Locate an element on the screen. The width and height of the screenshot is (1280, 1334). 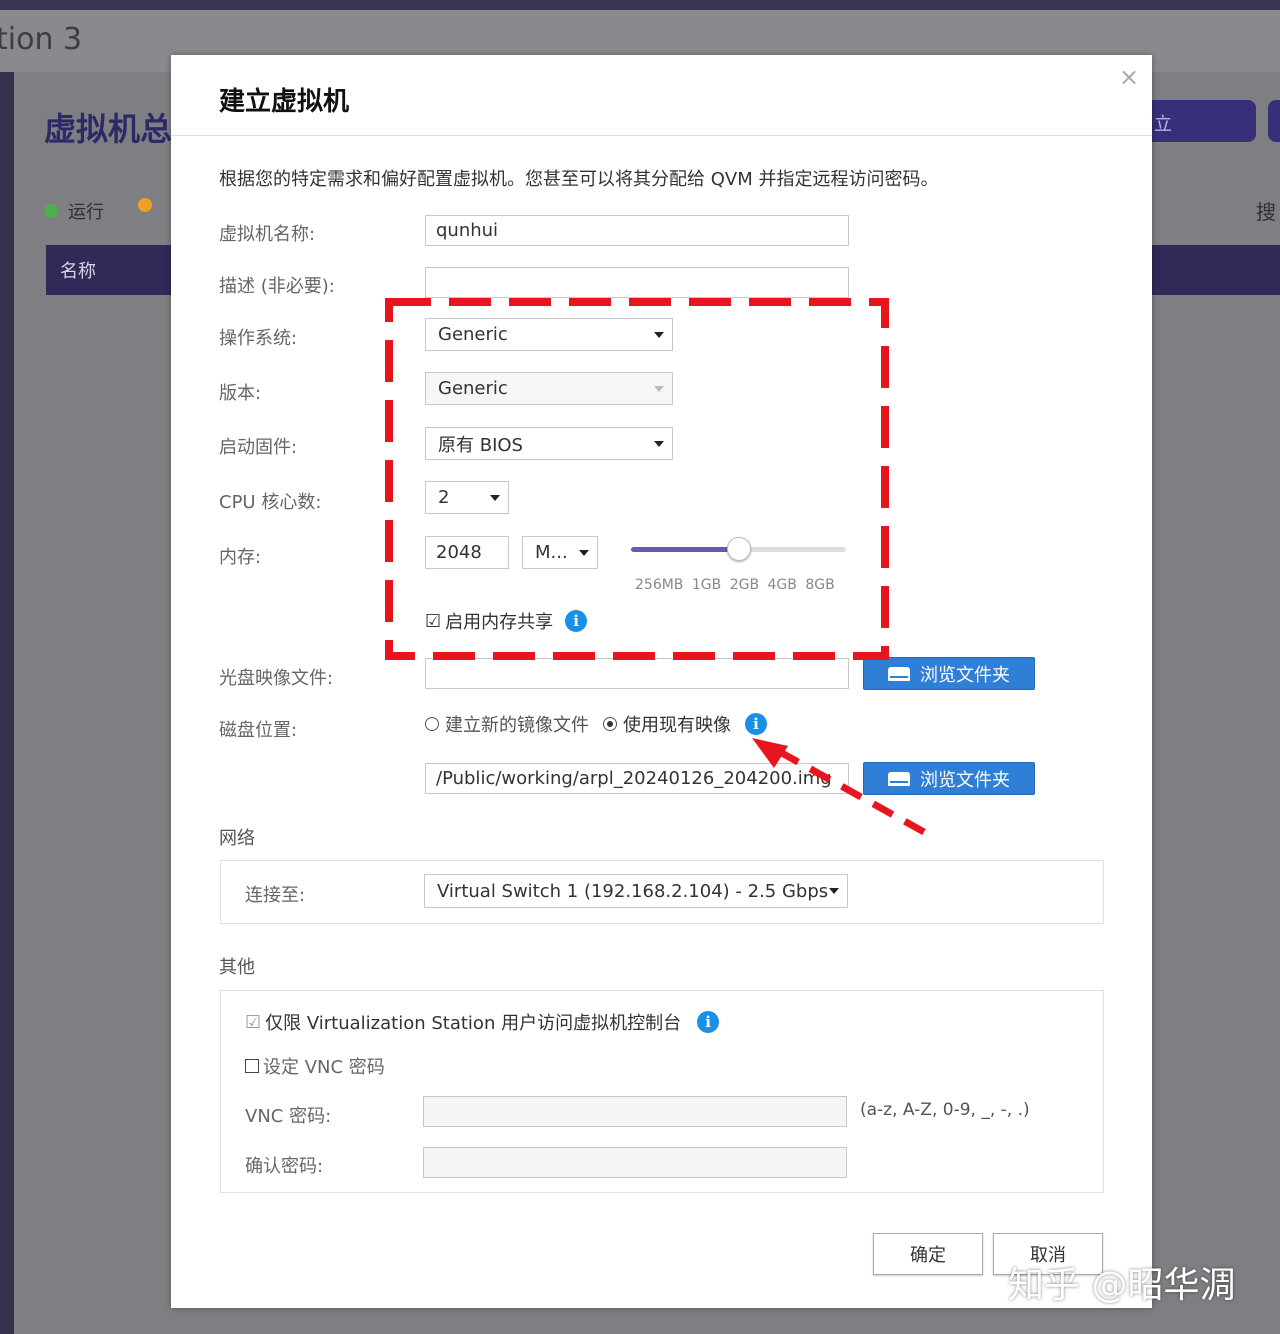
status-running-label: 运行 is located at coordinates (86, 212).